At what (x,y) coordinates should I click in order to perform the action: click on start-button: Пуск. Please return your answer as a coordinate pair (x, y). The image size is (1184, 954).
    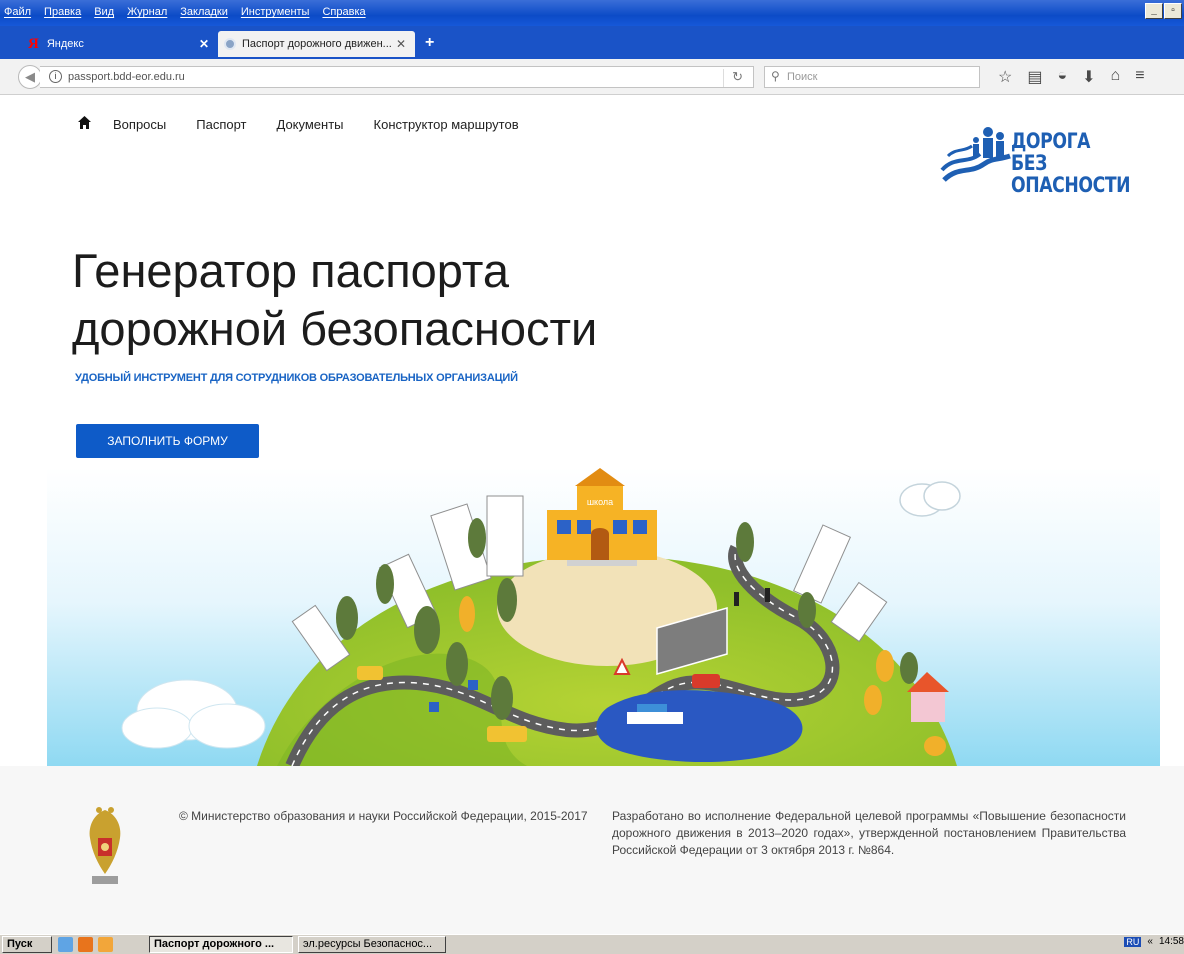
    Looking at the image, I should click on (27, 944).